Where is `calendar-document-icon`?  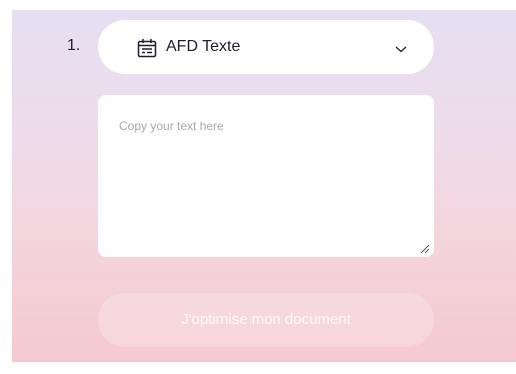 calendar-document-icon is located at coordinates (147, 48).